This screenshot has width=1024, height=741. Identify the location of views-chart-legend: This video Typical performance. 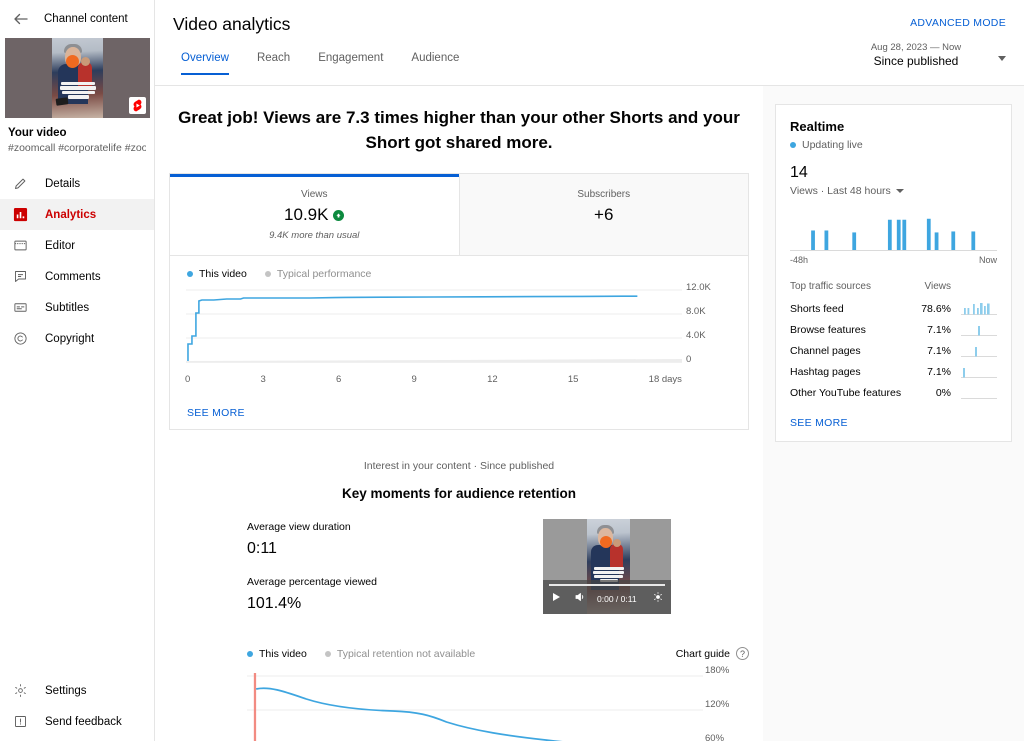
(459, 274).